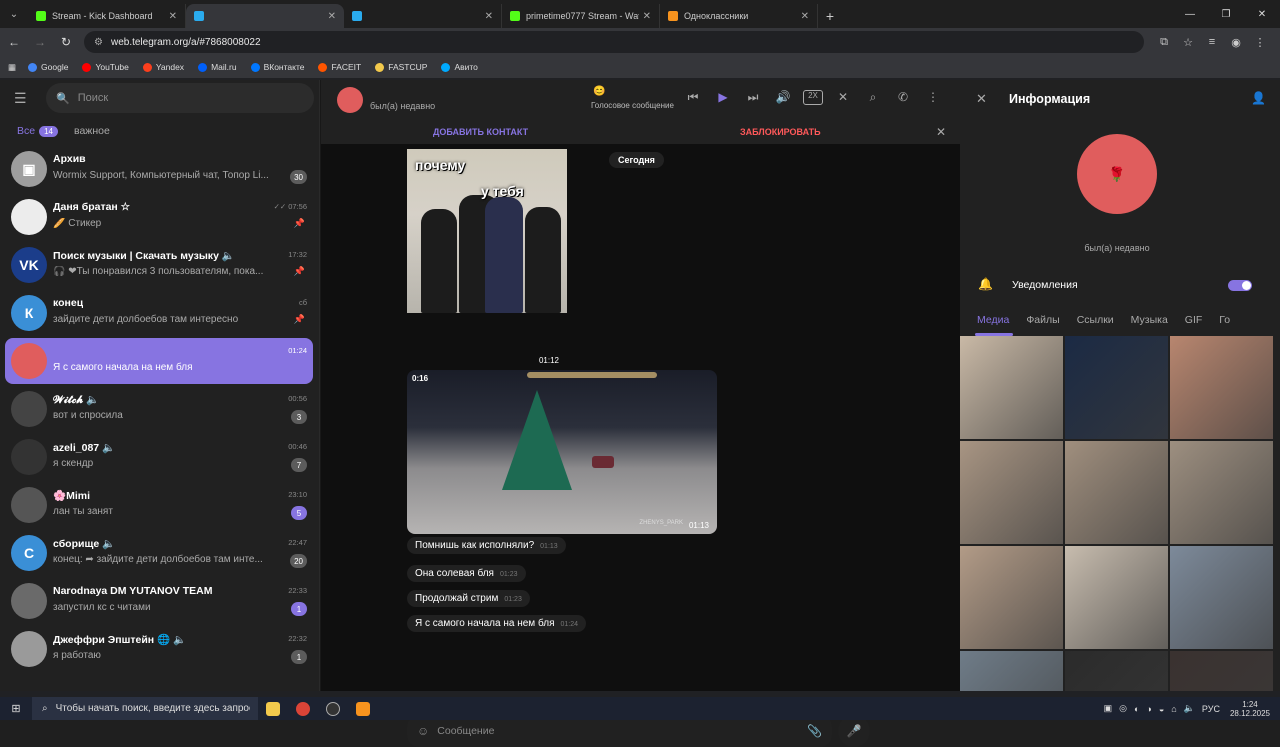 Image resolution: width=1280 pixels, height=747 pixels. What do you see at coordinates (1226, 14) in the screenshot?
I see `restore-icon: ❐` at bounding box center [1226, 14].